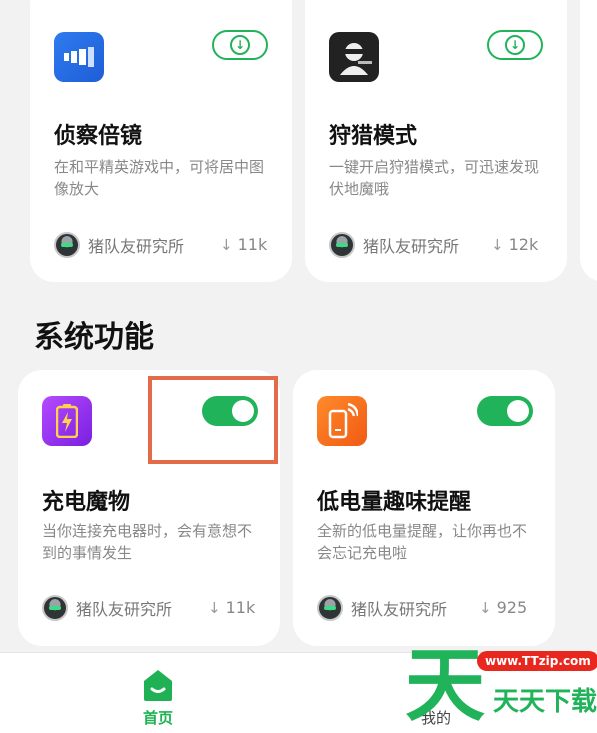 This screenshot has width=597, height=733. I want to click on hunter-icon, so click(354, 57).